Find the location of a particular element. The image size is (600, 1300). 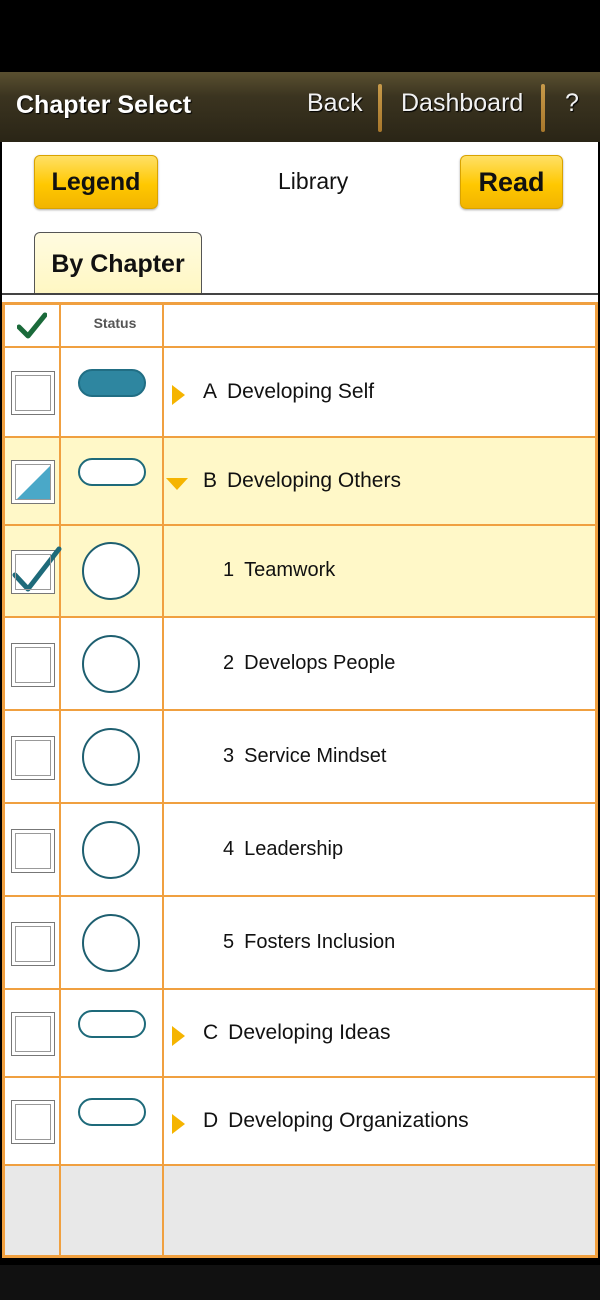

row-title: Developing Organizations is located at coordinates (348, 1120).